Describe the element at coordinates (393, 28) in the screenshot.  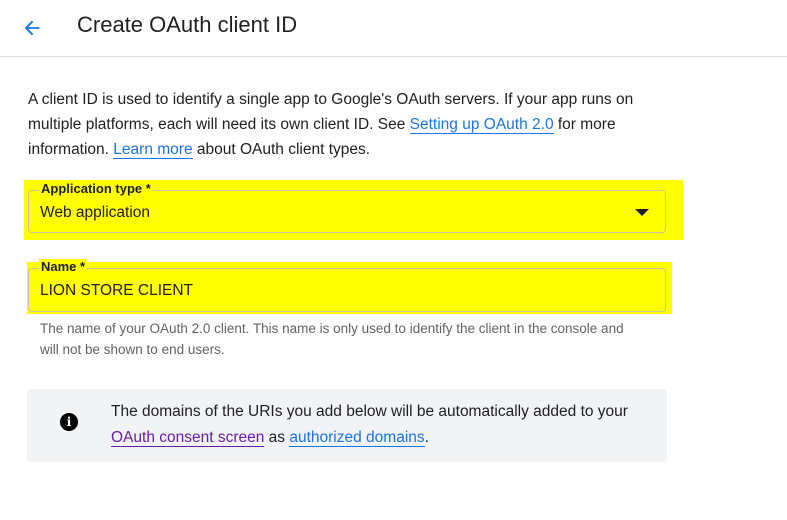
I see `page-header: Create OAuth client ID` at that location.